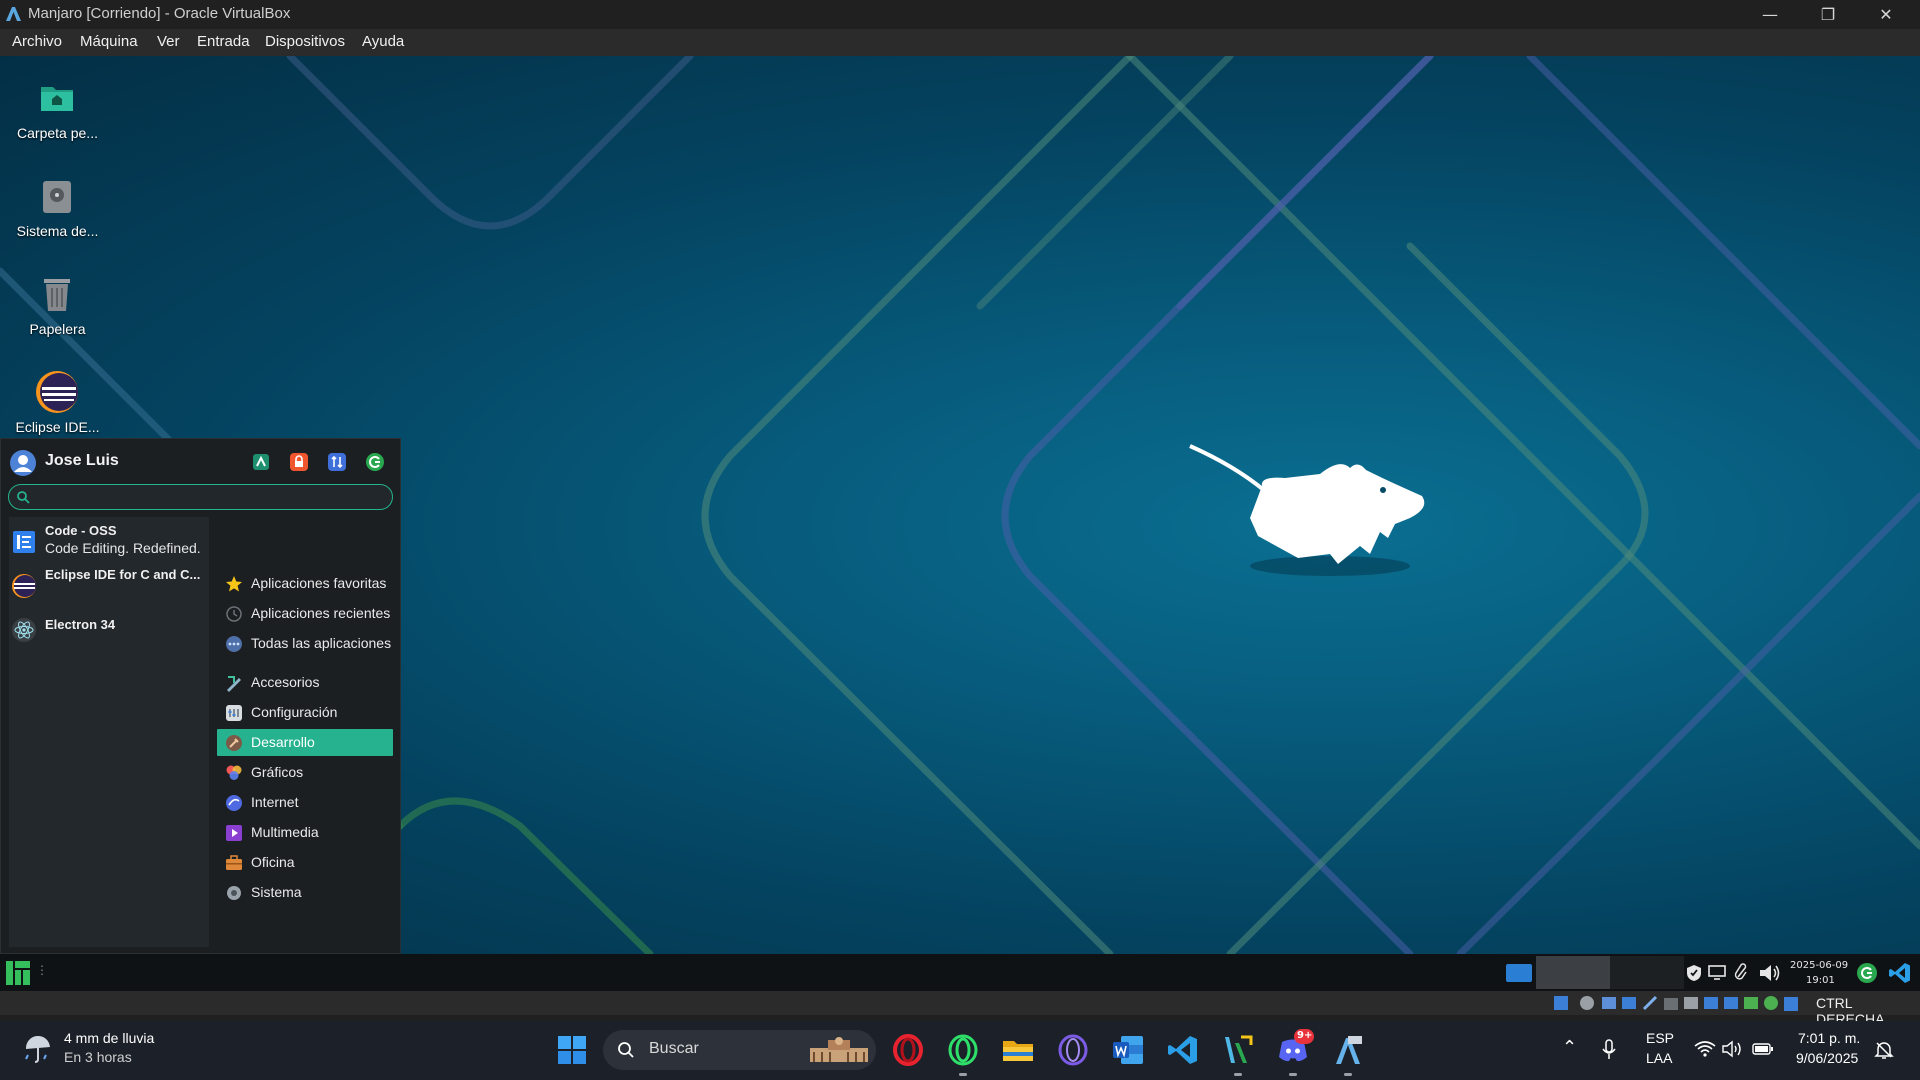 The width and height of the screenshot is (1920, 1080). I want to click on internet-icon, so click(234, 803).